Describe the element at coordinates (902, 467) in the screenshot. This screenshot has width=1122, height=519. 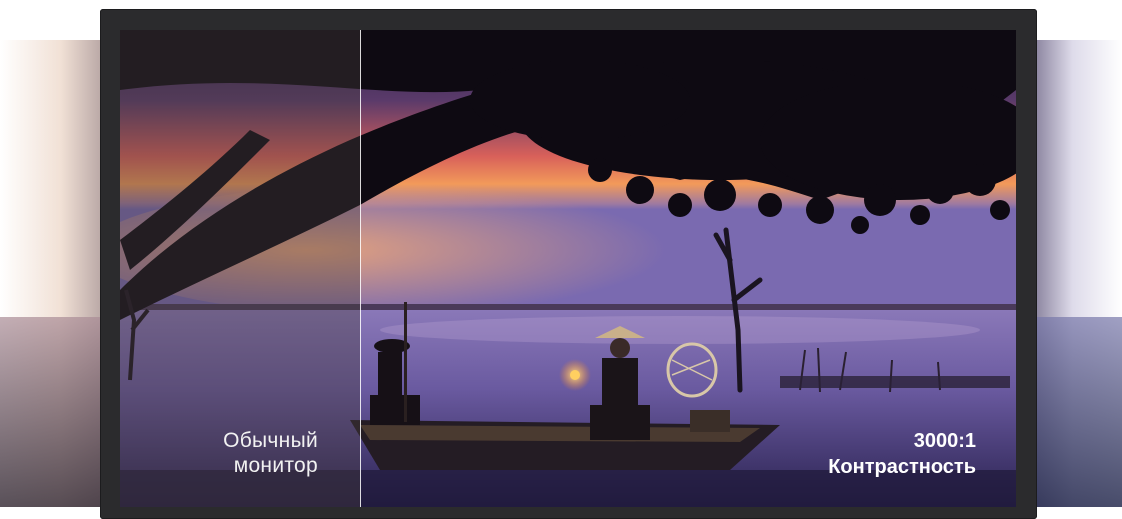
I see `contrast-ratio-caption: Контрастность` at that location.